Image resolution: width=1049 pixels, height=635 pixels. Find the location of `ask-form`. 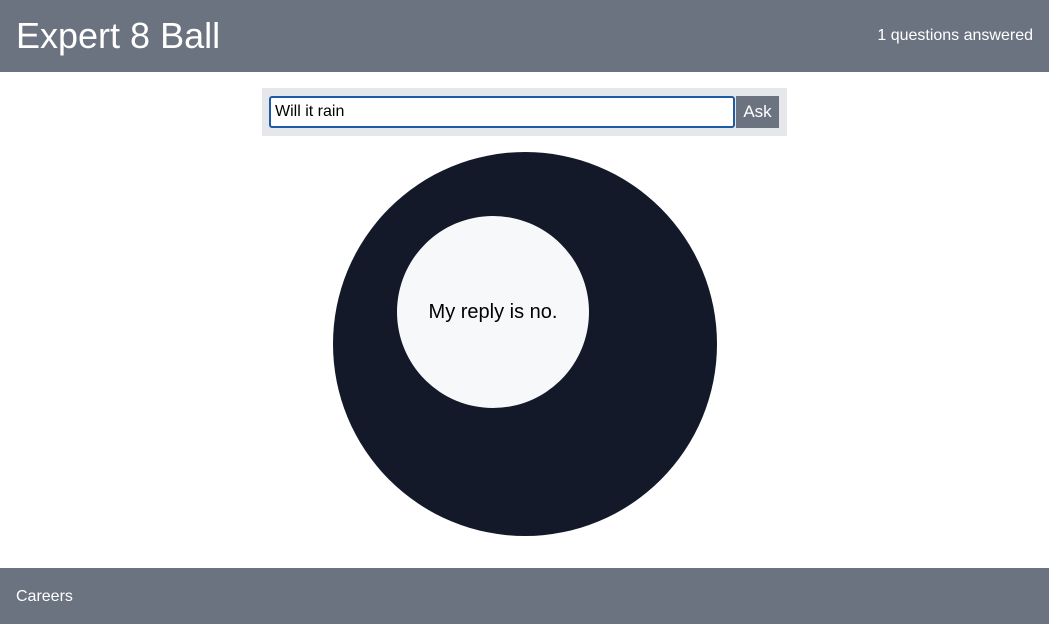

ask-form is located at coordinates (524, 112).